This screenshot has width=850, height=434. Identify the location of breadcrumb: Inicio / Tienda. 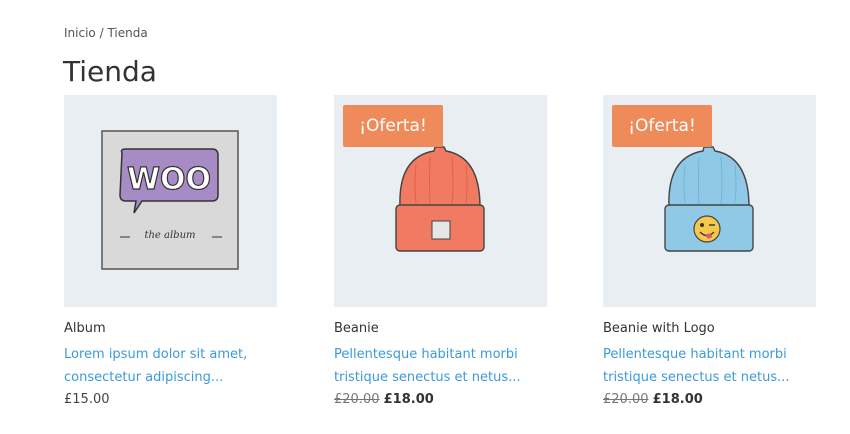
(106, 33).